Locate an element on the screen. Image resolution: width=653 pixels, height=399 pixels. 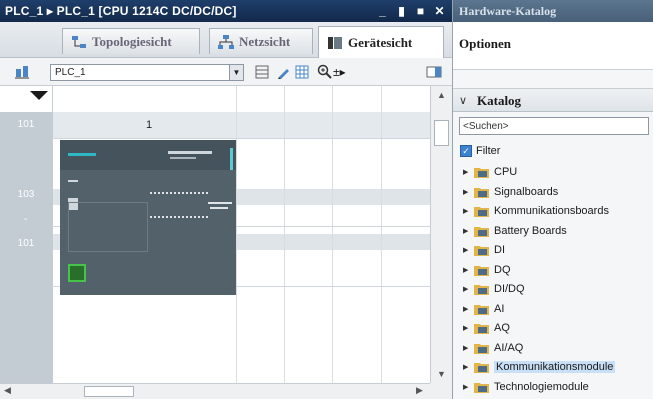
collapse-triangle-icon is located at coordinates (39, 95).